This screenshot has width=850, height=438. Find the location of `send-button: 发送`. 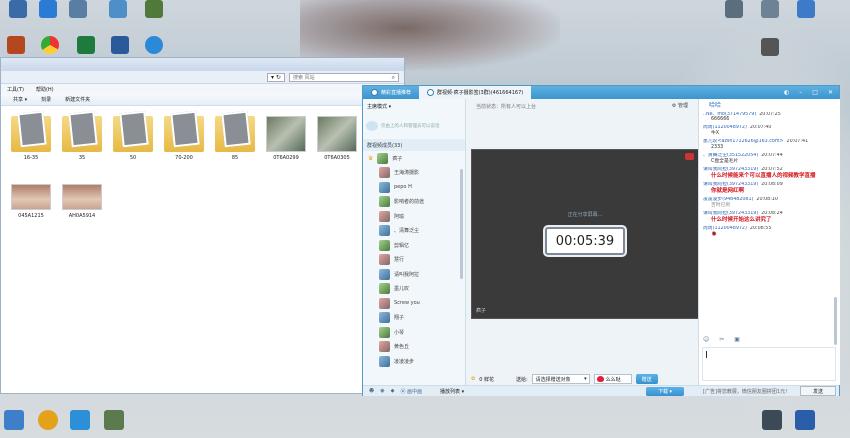

send-button: 发送 is located at coordinates (818, 391).